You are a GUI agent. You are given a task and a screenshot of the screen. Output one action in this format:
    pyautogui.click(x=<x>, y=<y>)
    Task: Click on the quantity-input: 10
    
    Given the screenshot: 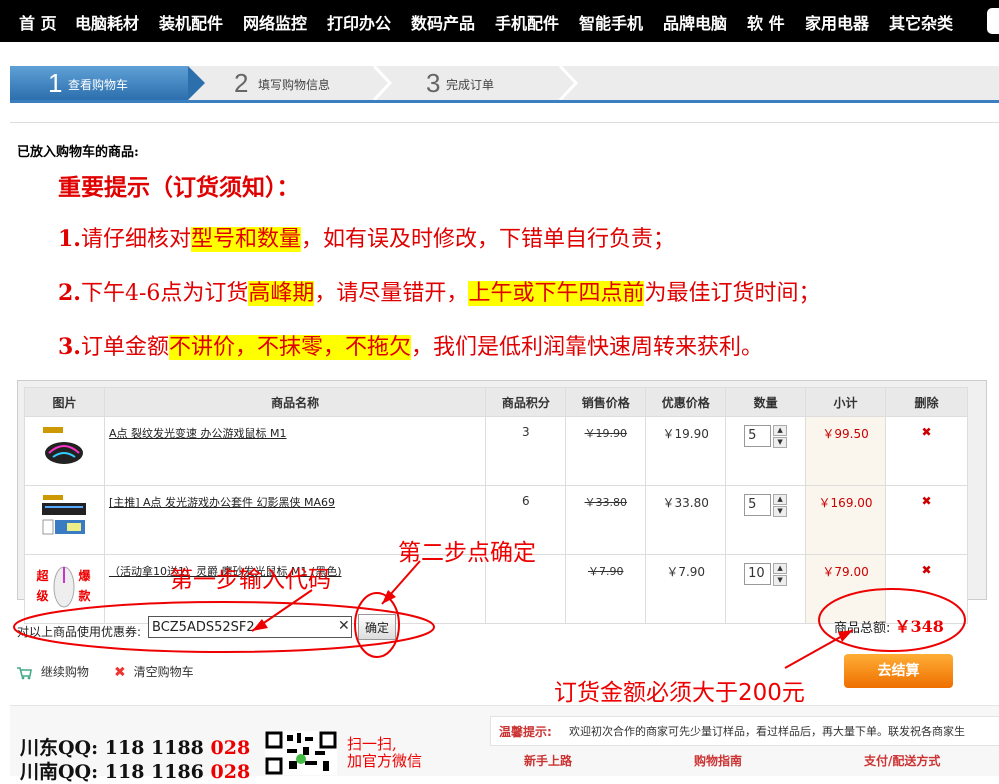 What is the action you would take?
    pyautogui.click(x=758, y=574)
    